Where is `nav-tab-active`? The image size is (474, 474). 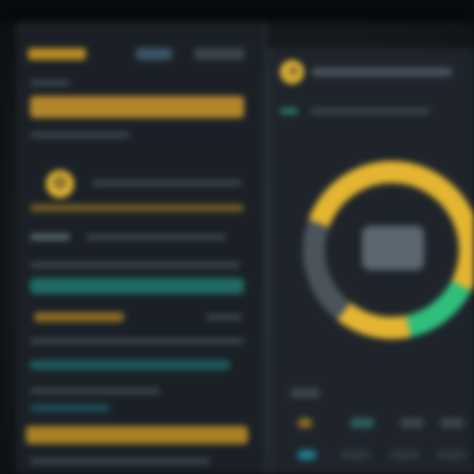 nav-tab-active is located at coordinates (57, 54).